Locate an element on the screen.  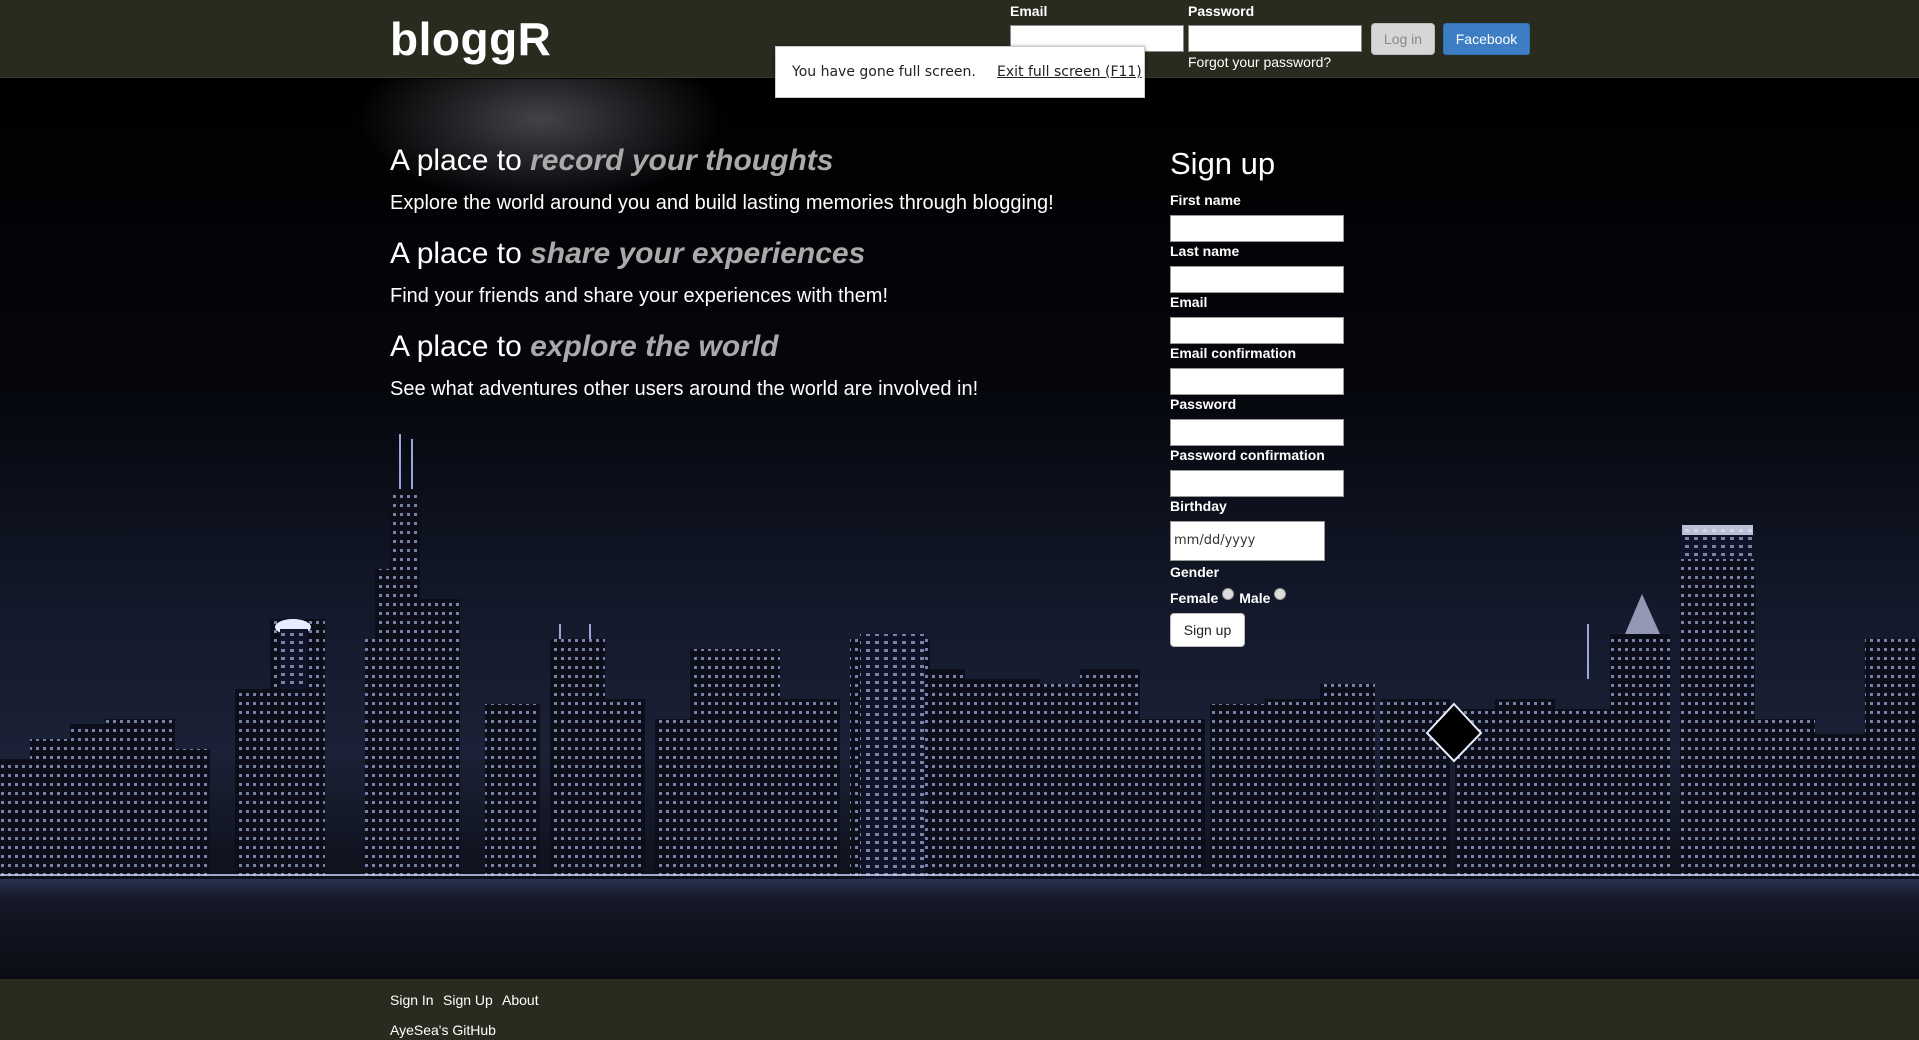
footer-sign-in-link: Sign In is located at coordinates (412, 1000).